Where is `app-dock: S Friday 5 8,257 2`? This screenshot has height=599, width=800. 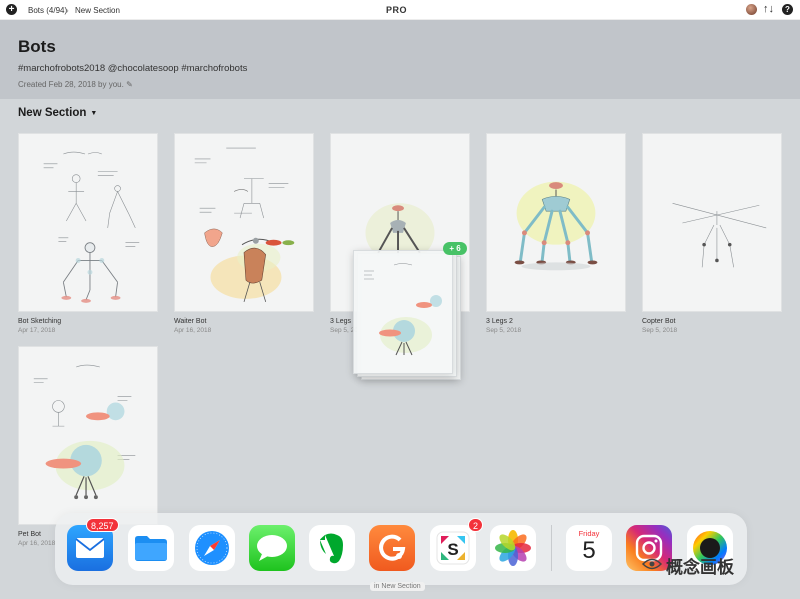 app-dock: S Friday 5 8,257 2 is located at coordinates (401, 549).